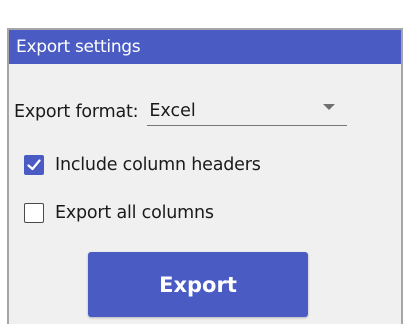 The height and width of the screenshot is (324, 414). Describe the element at coordinates (76, 112) in the screenshot. I see `export-format-label: Export format:` at that location.